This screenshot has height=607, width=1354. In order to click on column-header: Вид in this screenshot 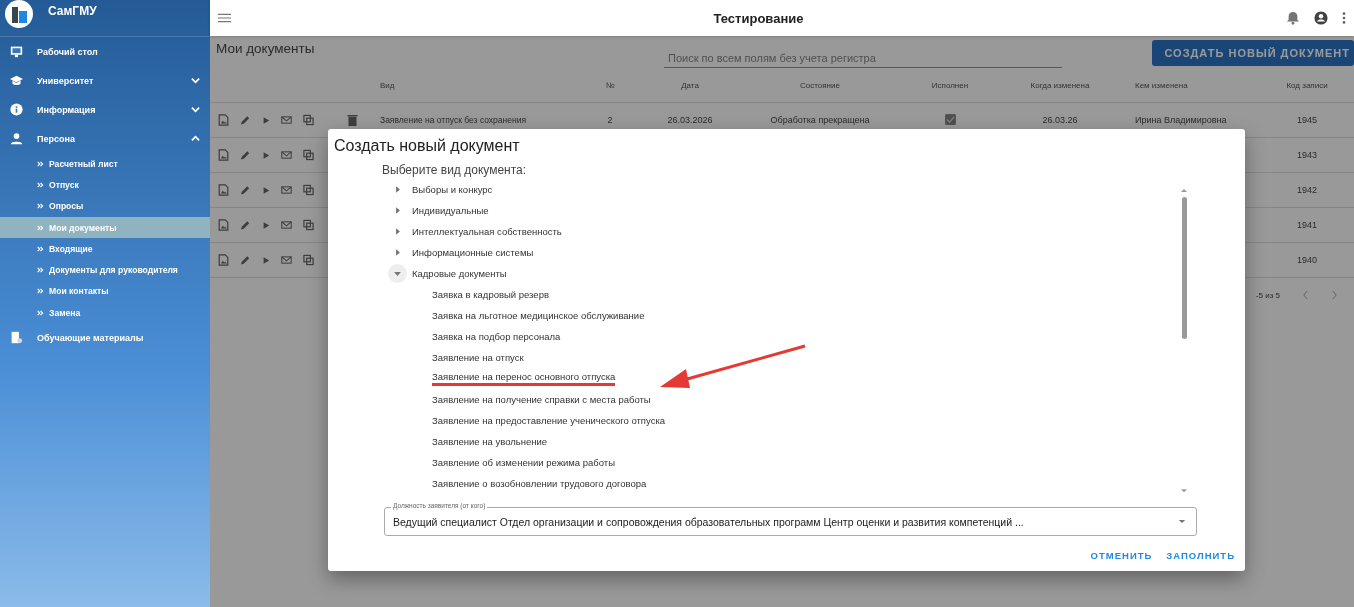, I will do `click(388, 85)`.